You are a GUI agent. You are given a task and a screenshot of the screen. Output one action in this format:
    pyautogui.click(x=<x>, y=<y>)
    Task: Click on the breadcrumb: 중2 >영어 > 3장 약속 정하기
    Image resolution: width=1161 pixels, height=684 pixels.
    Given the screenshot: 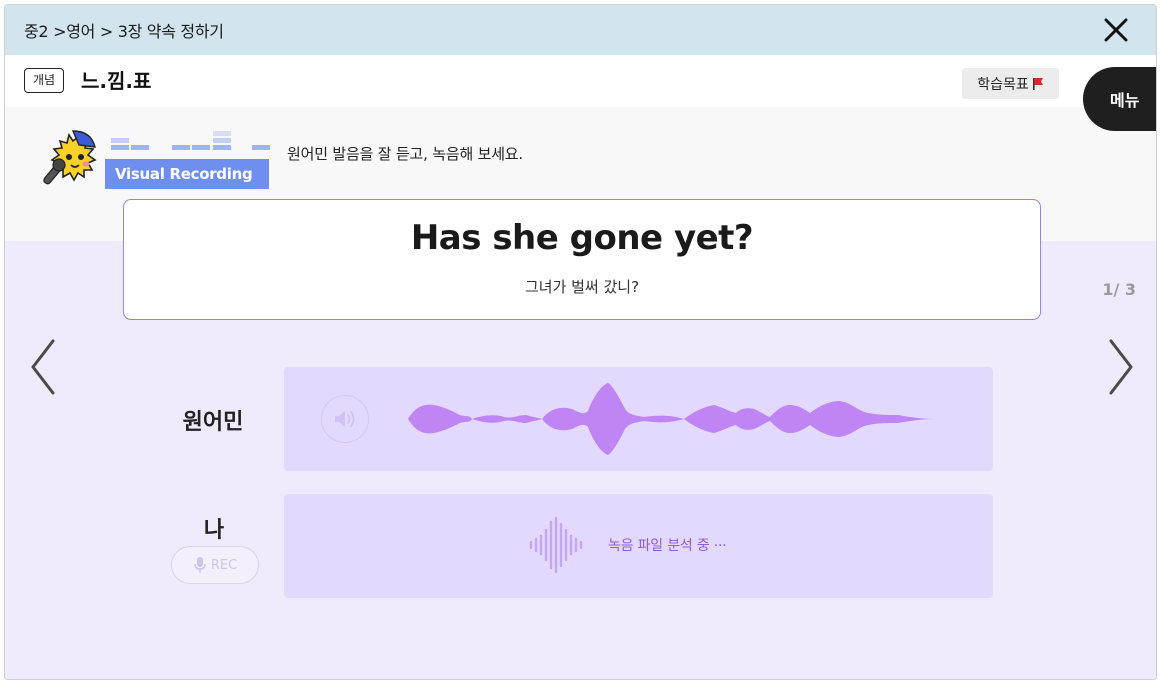 What is the action you would take?
    pyautogui.click(x=124, y=31)
    